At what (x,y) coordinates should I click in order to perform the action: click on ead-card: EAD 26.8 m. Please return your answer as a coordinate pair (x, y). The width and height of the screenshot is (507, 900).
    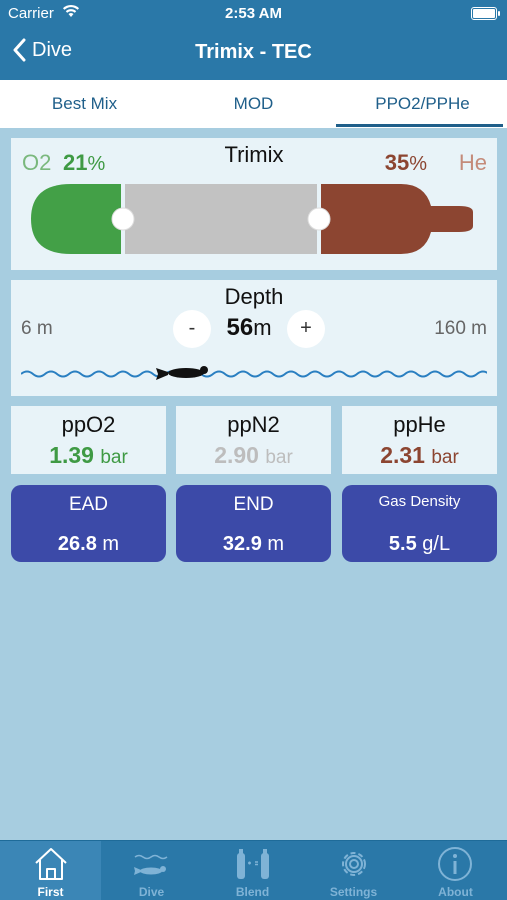
    Looking at the image, I should click on (88, 523).